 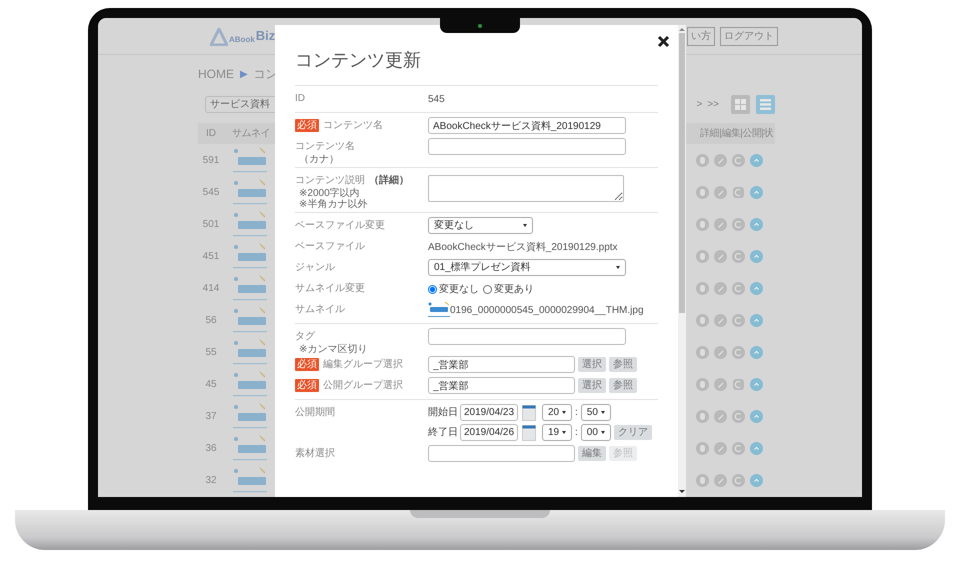 What do you see at coordinates (211, 289) in the screenshot?
I see `id-cell-text: 414` at bounding box center [211, 289].